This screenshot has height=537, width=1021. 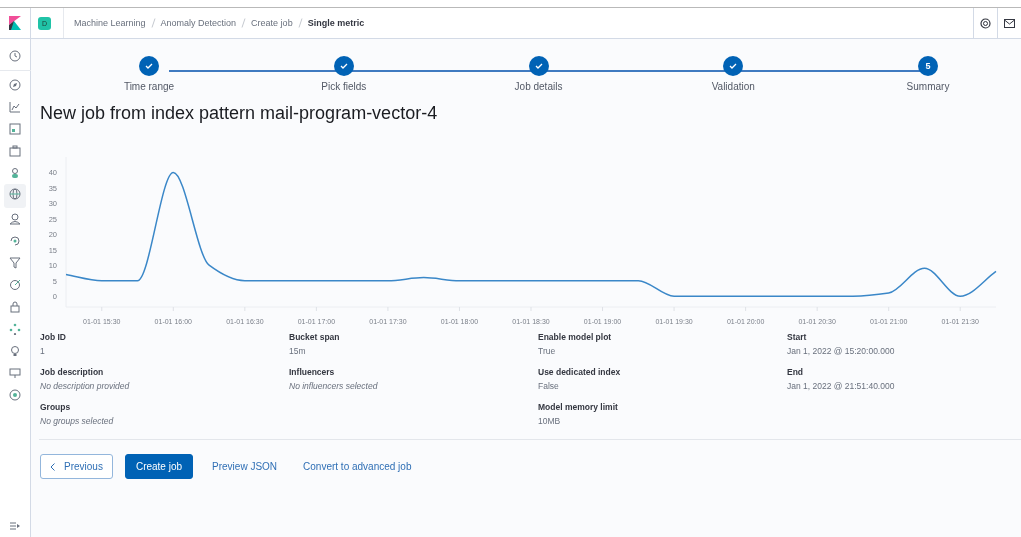 What do you see at coordinates (15, 307) in the screenshot?
I see `lock-icon` at bounding box center [15, 307].